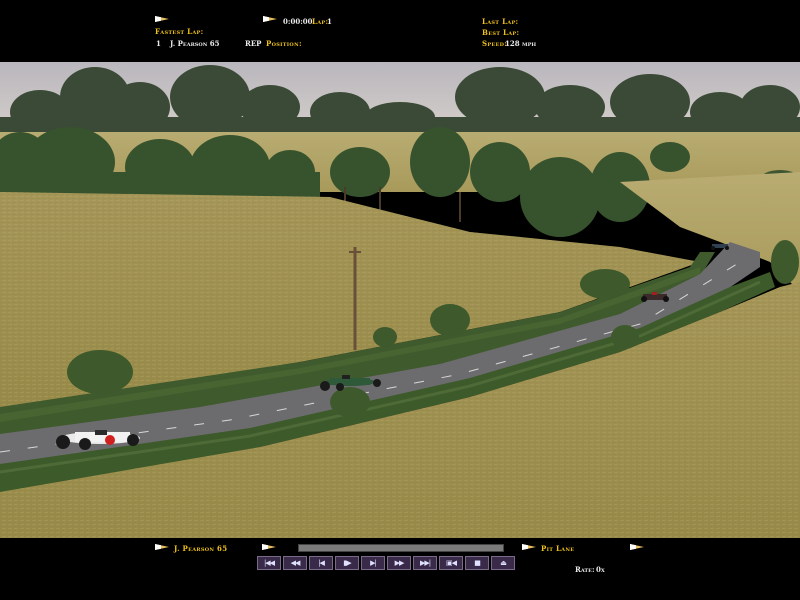 Image resolution: width=800 pixels, height=600 pixels. What do you see at coordinates (501, 32) in the screenshot?
I see `best-lap-label: Best Lap:` at bounding box center [501, 32].